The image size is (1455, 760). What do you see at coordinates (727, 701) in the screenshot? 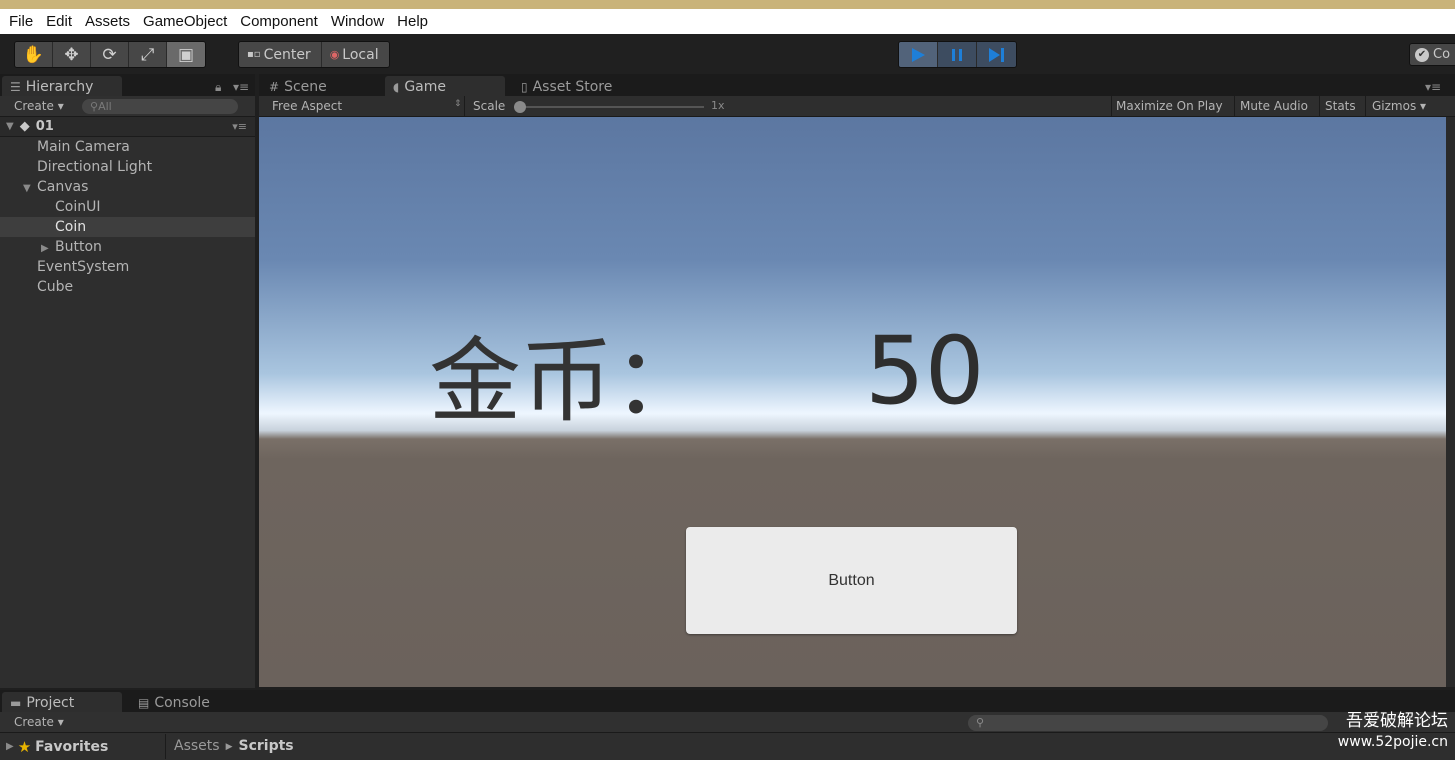
I see `project-tab-strip: ▬ Project ▤ Console` at bounding box center [727, 701].